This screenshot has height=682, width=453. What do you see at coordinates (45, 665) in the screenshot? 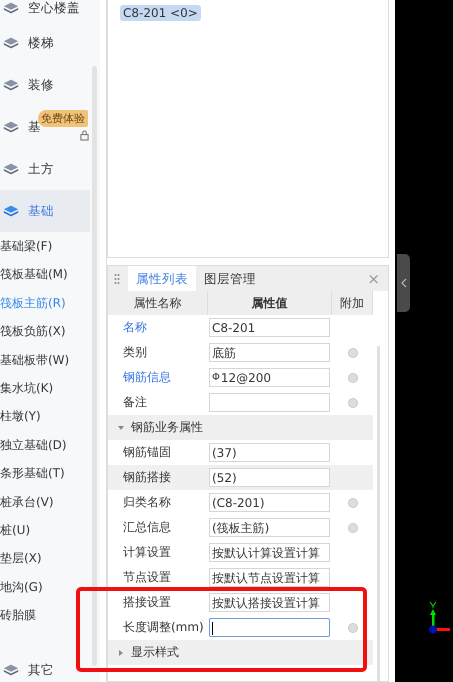
I see `category-item: 其它` at bounding box center [45, 665].